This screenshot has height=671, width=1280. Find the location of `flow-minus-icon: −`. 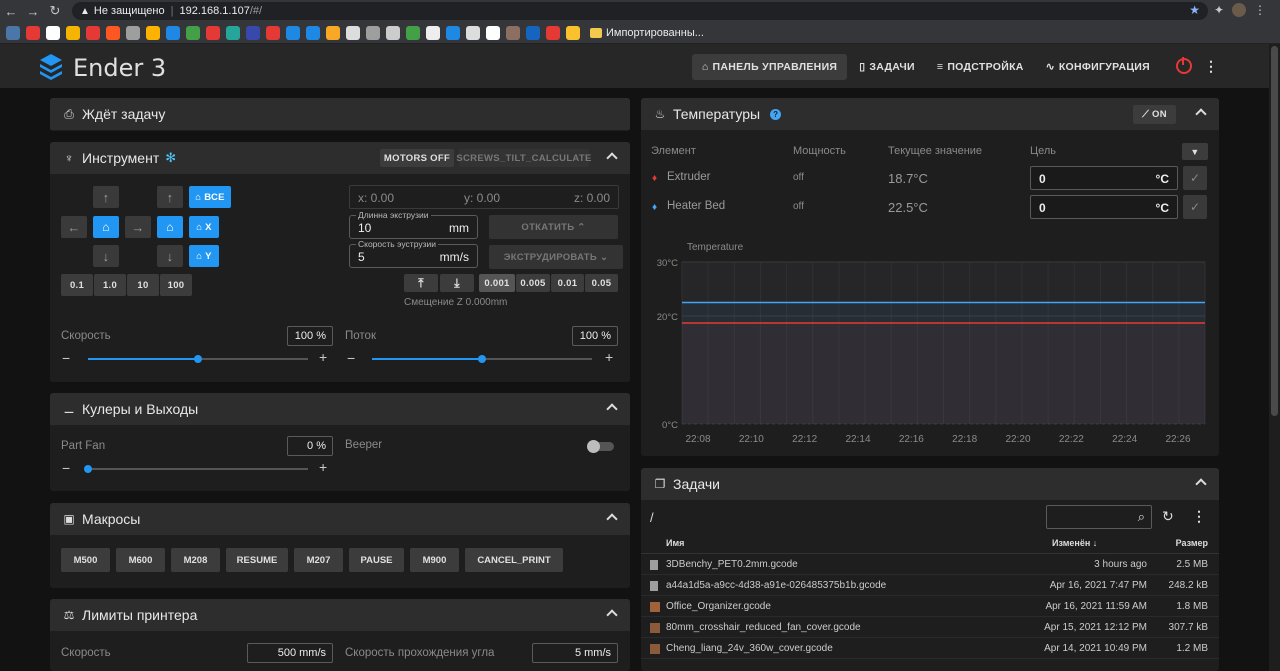

flow-minus-icon: − is located at coordinates (351, 358).